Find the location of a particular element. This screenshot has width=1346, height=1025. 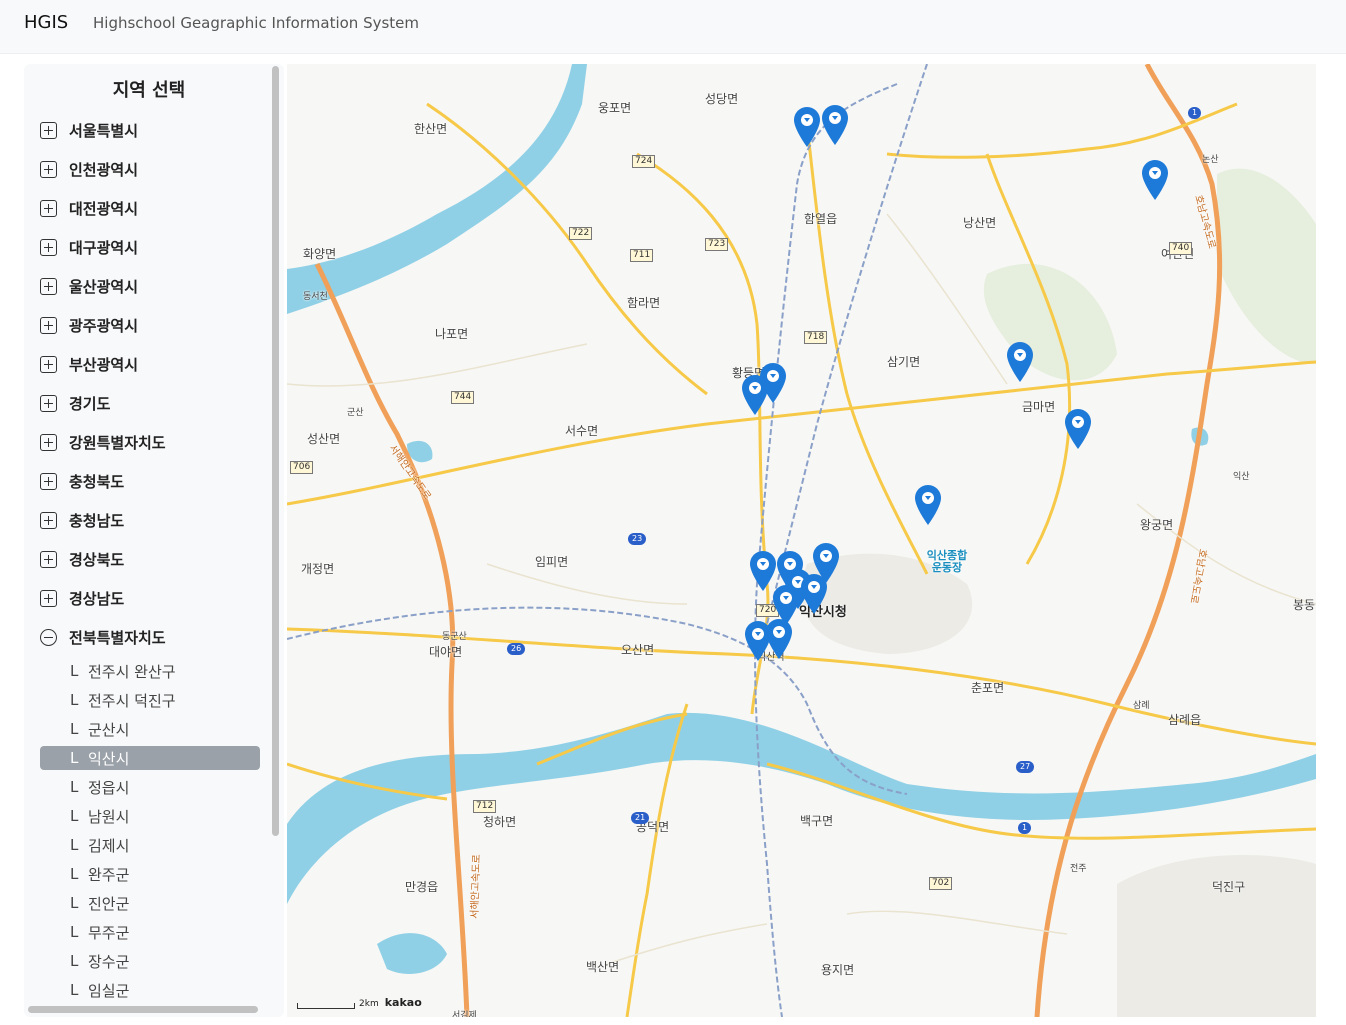

place-label: 임피면 is located at coordinates (552, 562).